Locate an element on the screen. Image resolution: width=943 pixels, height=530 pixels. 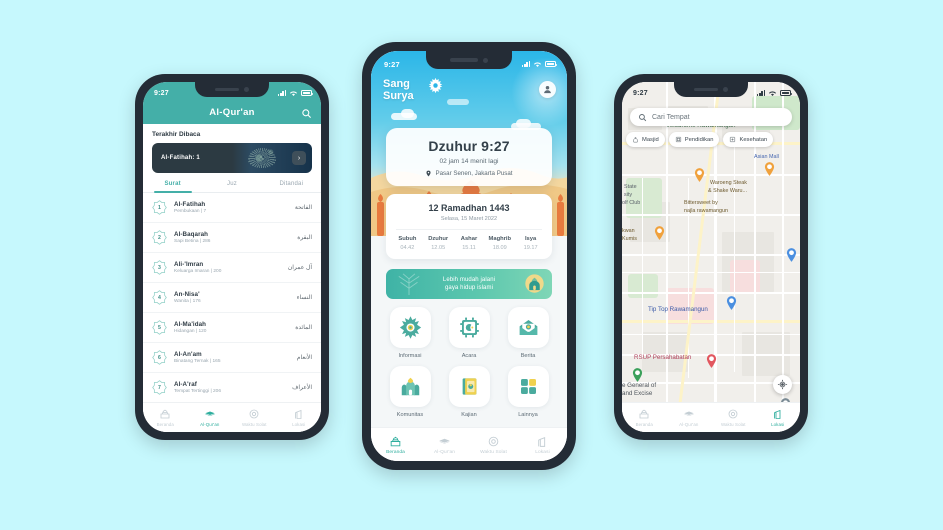
prayer-value: 19.17 is located at coordinates (530, 248).